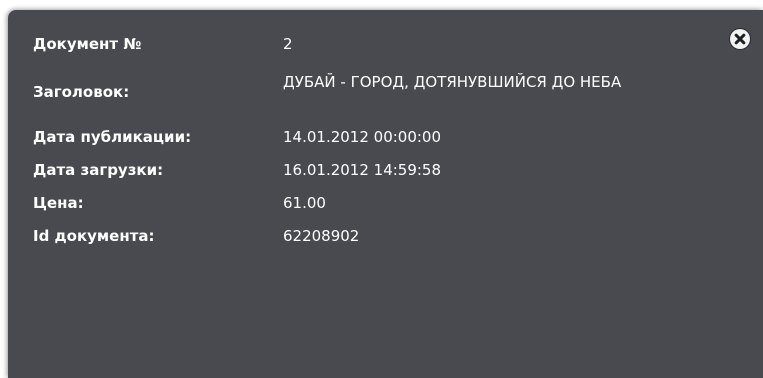 This screenshot has height=378, width=763. I want to click on field-label: Заголовок:, so click(81, 92).